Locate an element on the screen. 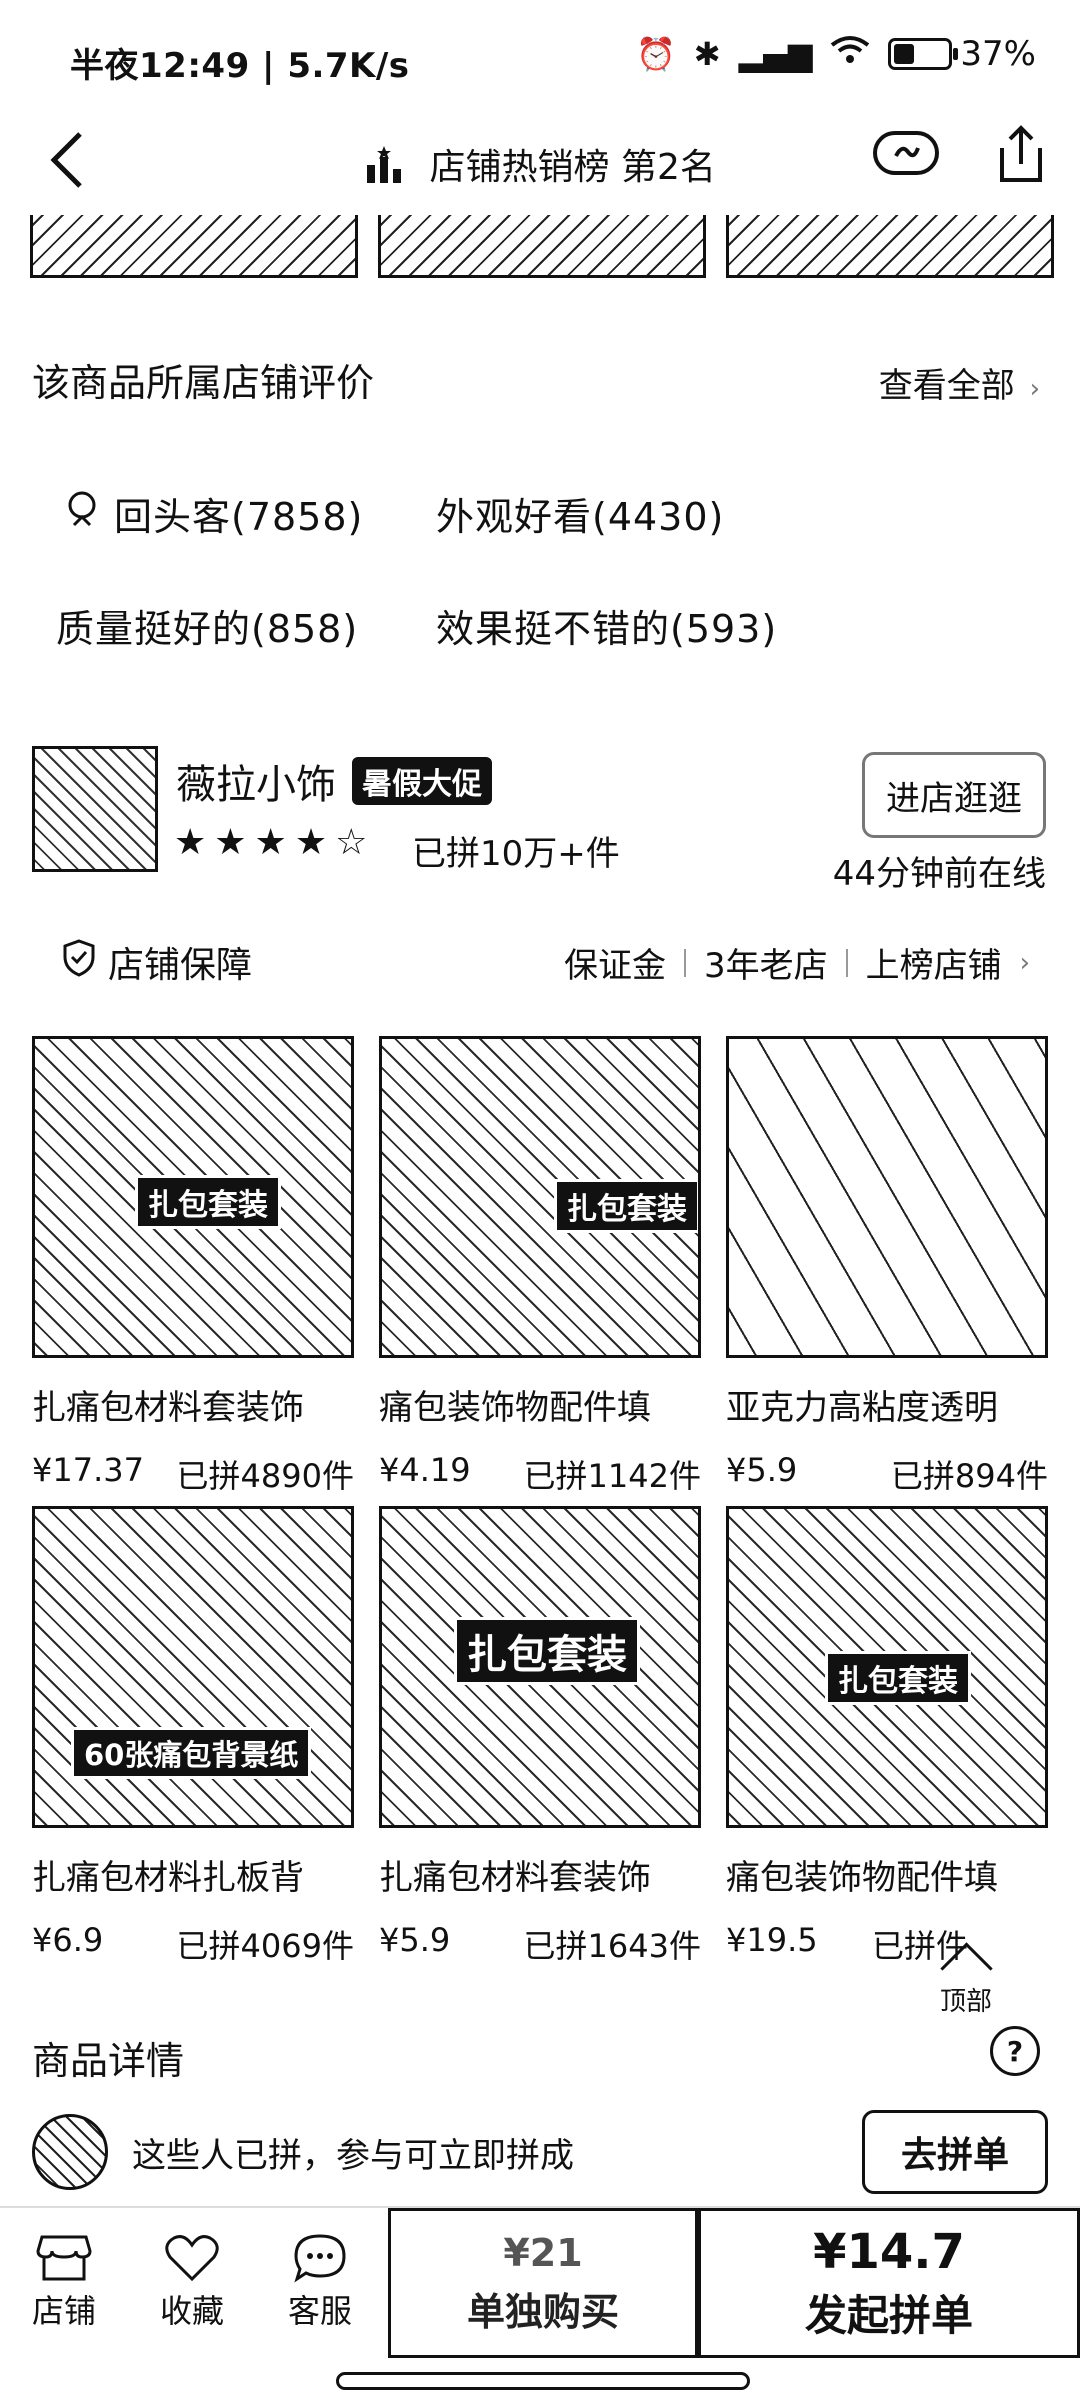 This screenshot has height=2400, width=1080. product-sold: 已拼4890件 is located at coordinates (265, 1476).